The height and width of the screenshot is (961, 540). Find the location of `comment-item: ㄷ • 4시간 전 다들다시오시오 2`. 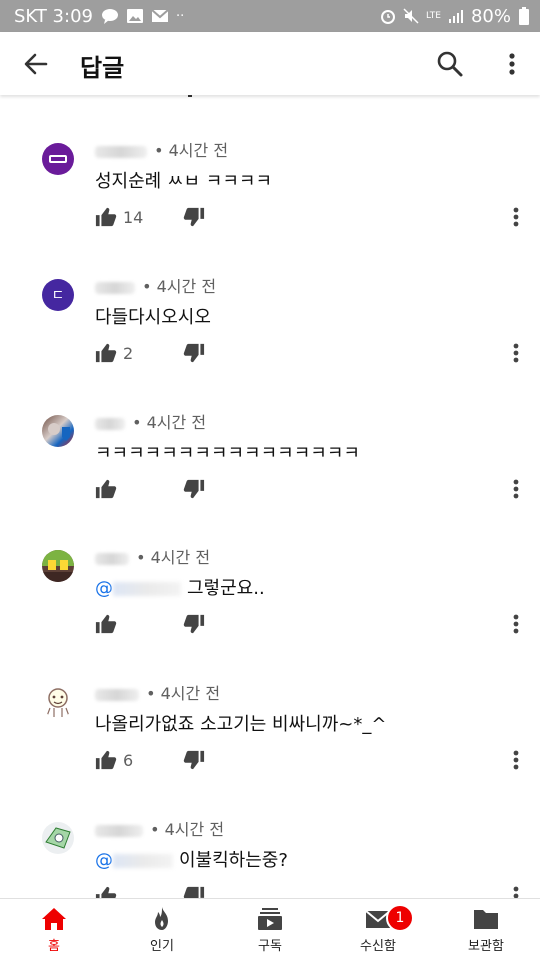

comment-item: ㄷ • 4시간 전 다들다시오시오 2 is located at coordinates (270, 343).